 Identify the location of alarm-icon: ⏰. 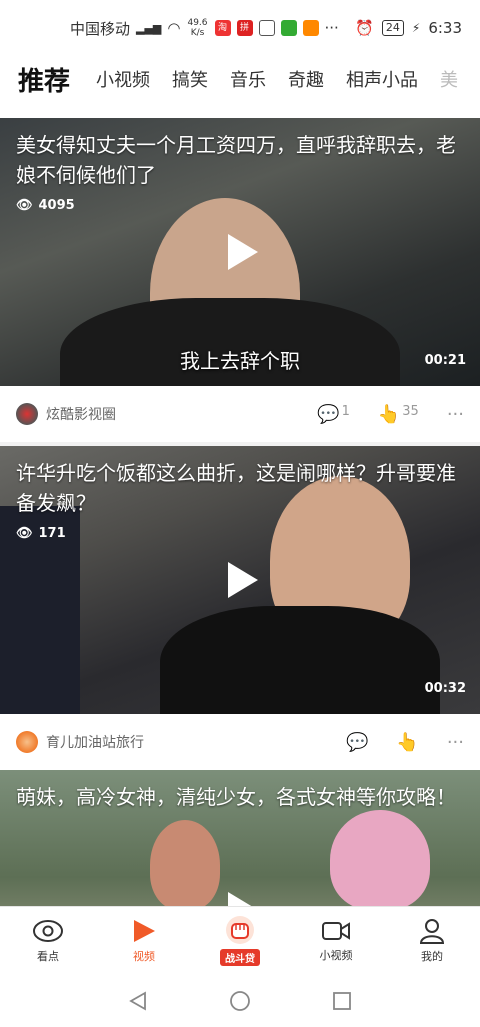
(364, 28).